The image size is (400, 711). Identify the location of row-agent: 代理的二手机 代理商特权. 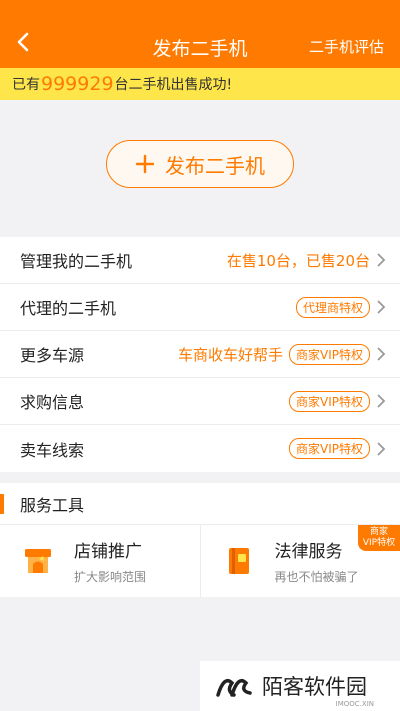
(200, 307).